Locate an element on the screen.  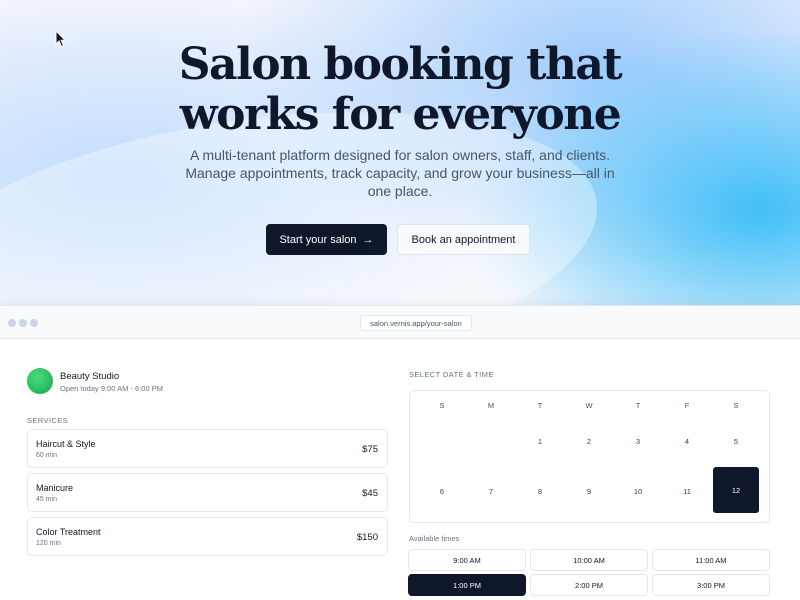
address-bar: salon.vernis.app/your-salon is located at coordinates (416, 323).